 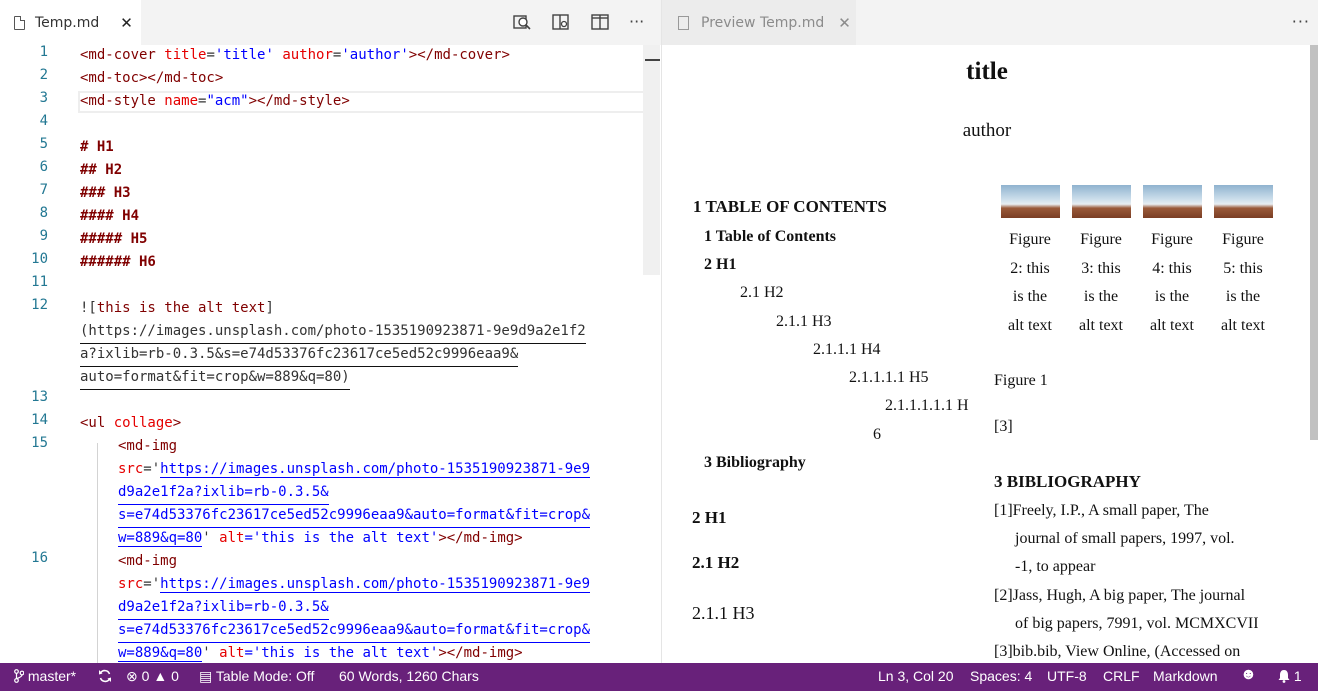 What do you see at coordinates (480, 653) in the screenshot?
I see `code-token: ></md-img>` at bounding box center [480, 653].